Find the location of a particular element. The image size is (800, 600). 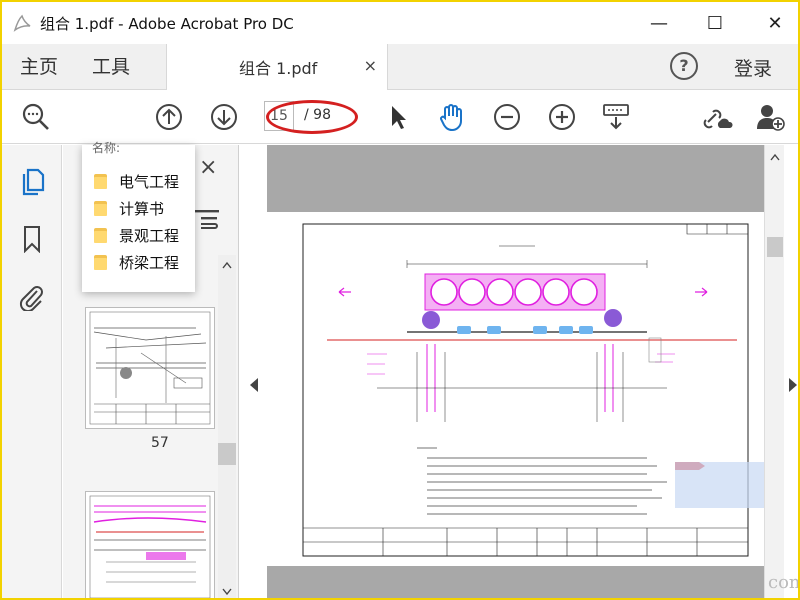

bookmark-icon is located at coordinates (32, 239).